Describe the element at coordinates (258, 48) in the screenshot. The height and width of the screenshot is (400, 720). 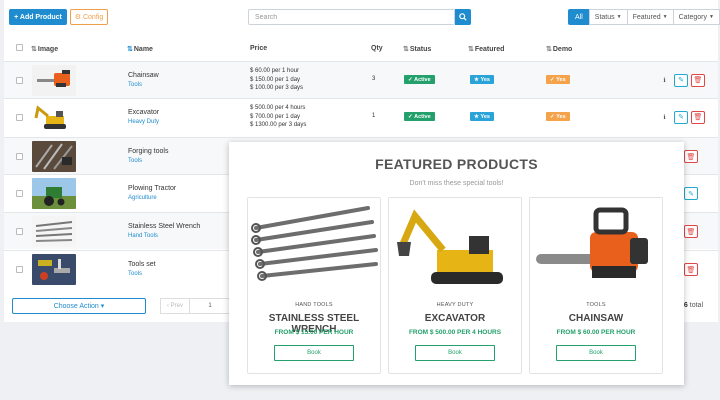
I see `column-header-price: Price` at that location.